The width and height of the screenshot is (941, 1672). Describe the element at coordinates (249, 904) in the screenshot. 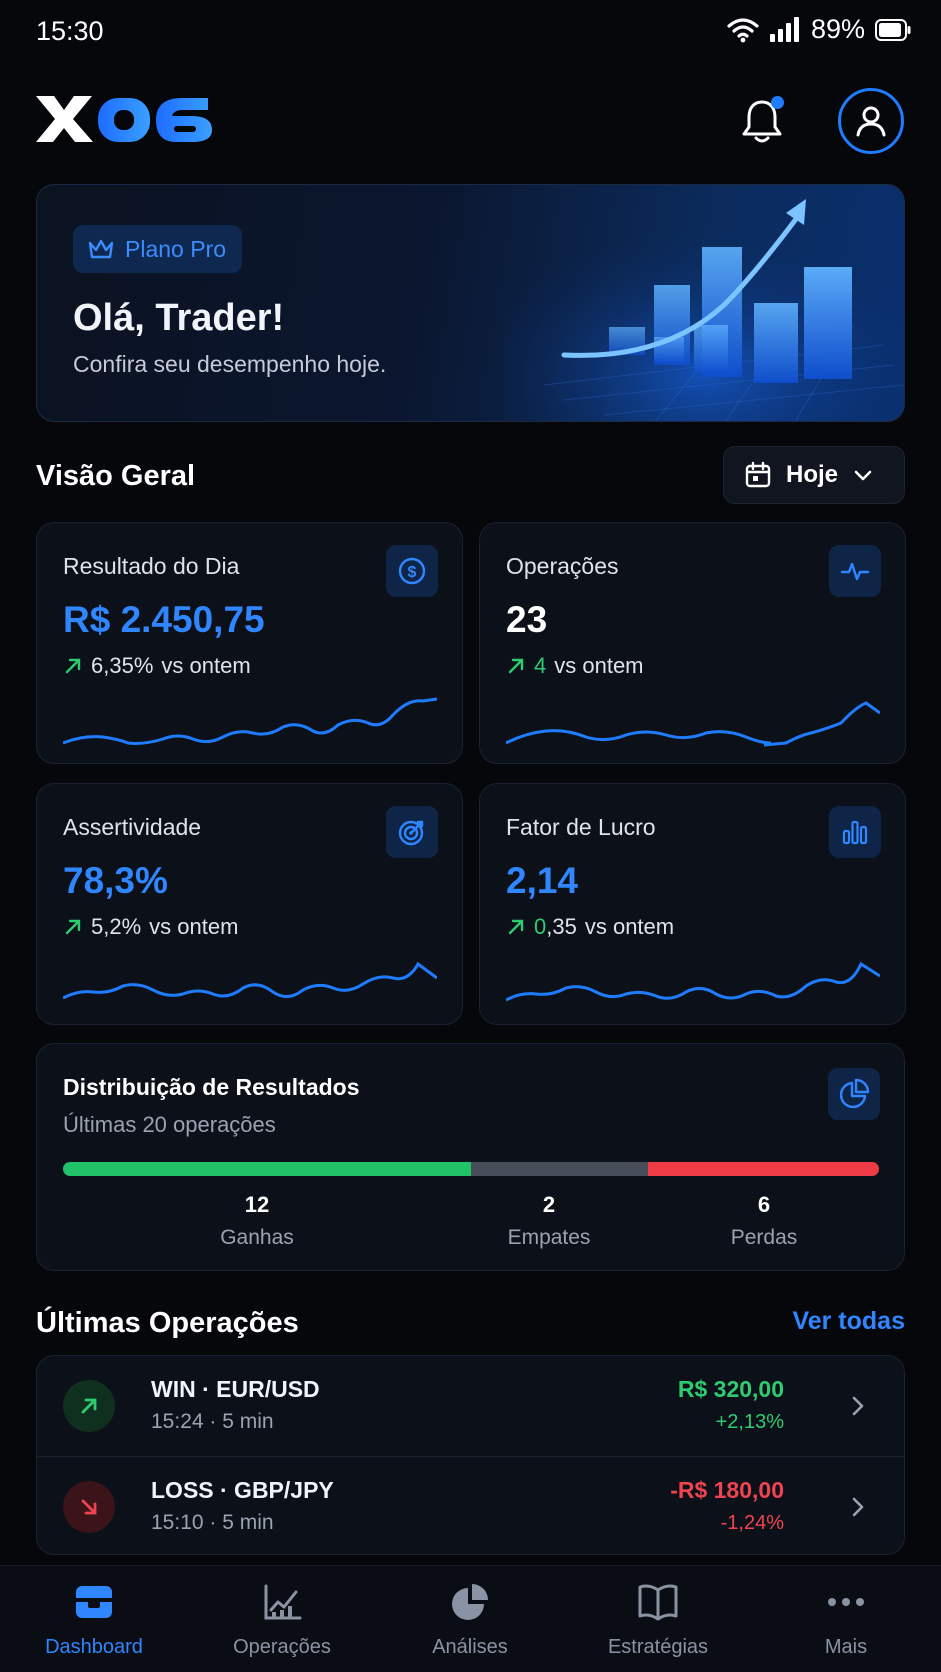

I see `card-accuracy: Assertividade 78,3% 5,2% vs ontem` at that location.